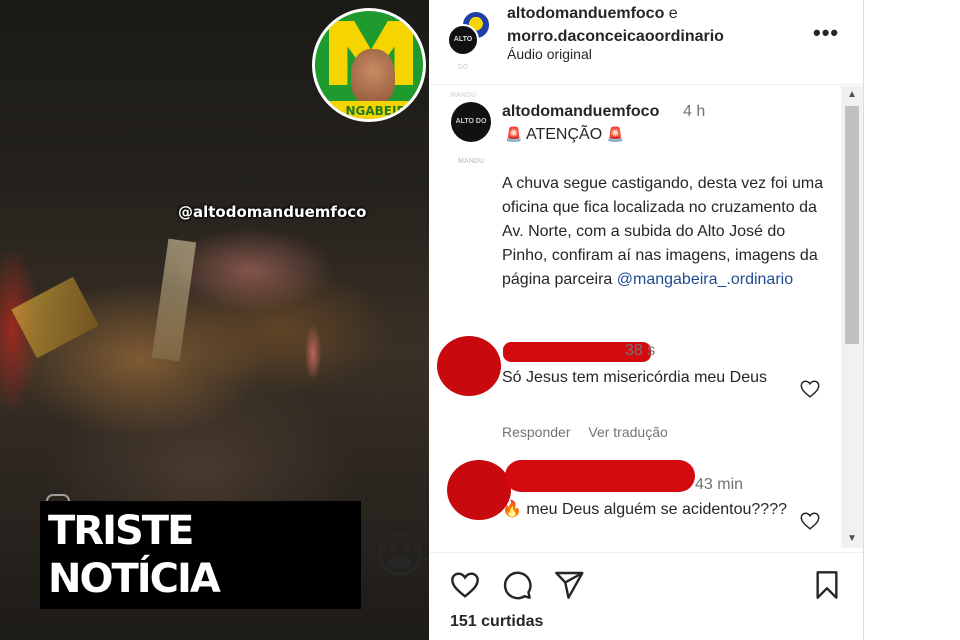  What do you see at coordinates (634, 377) in the screenshot?
I see `comment-text: Só Jesus tem misericórdia meu Deus` at bounding box center [634, 377].